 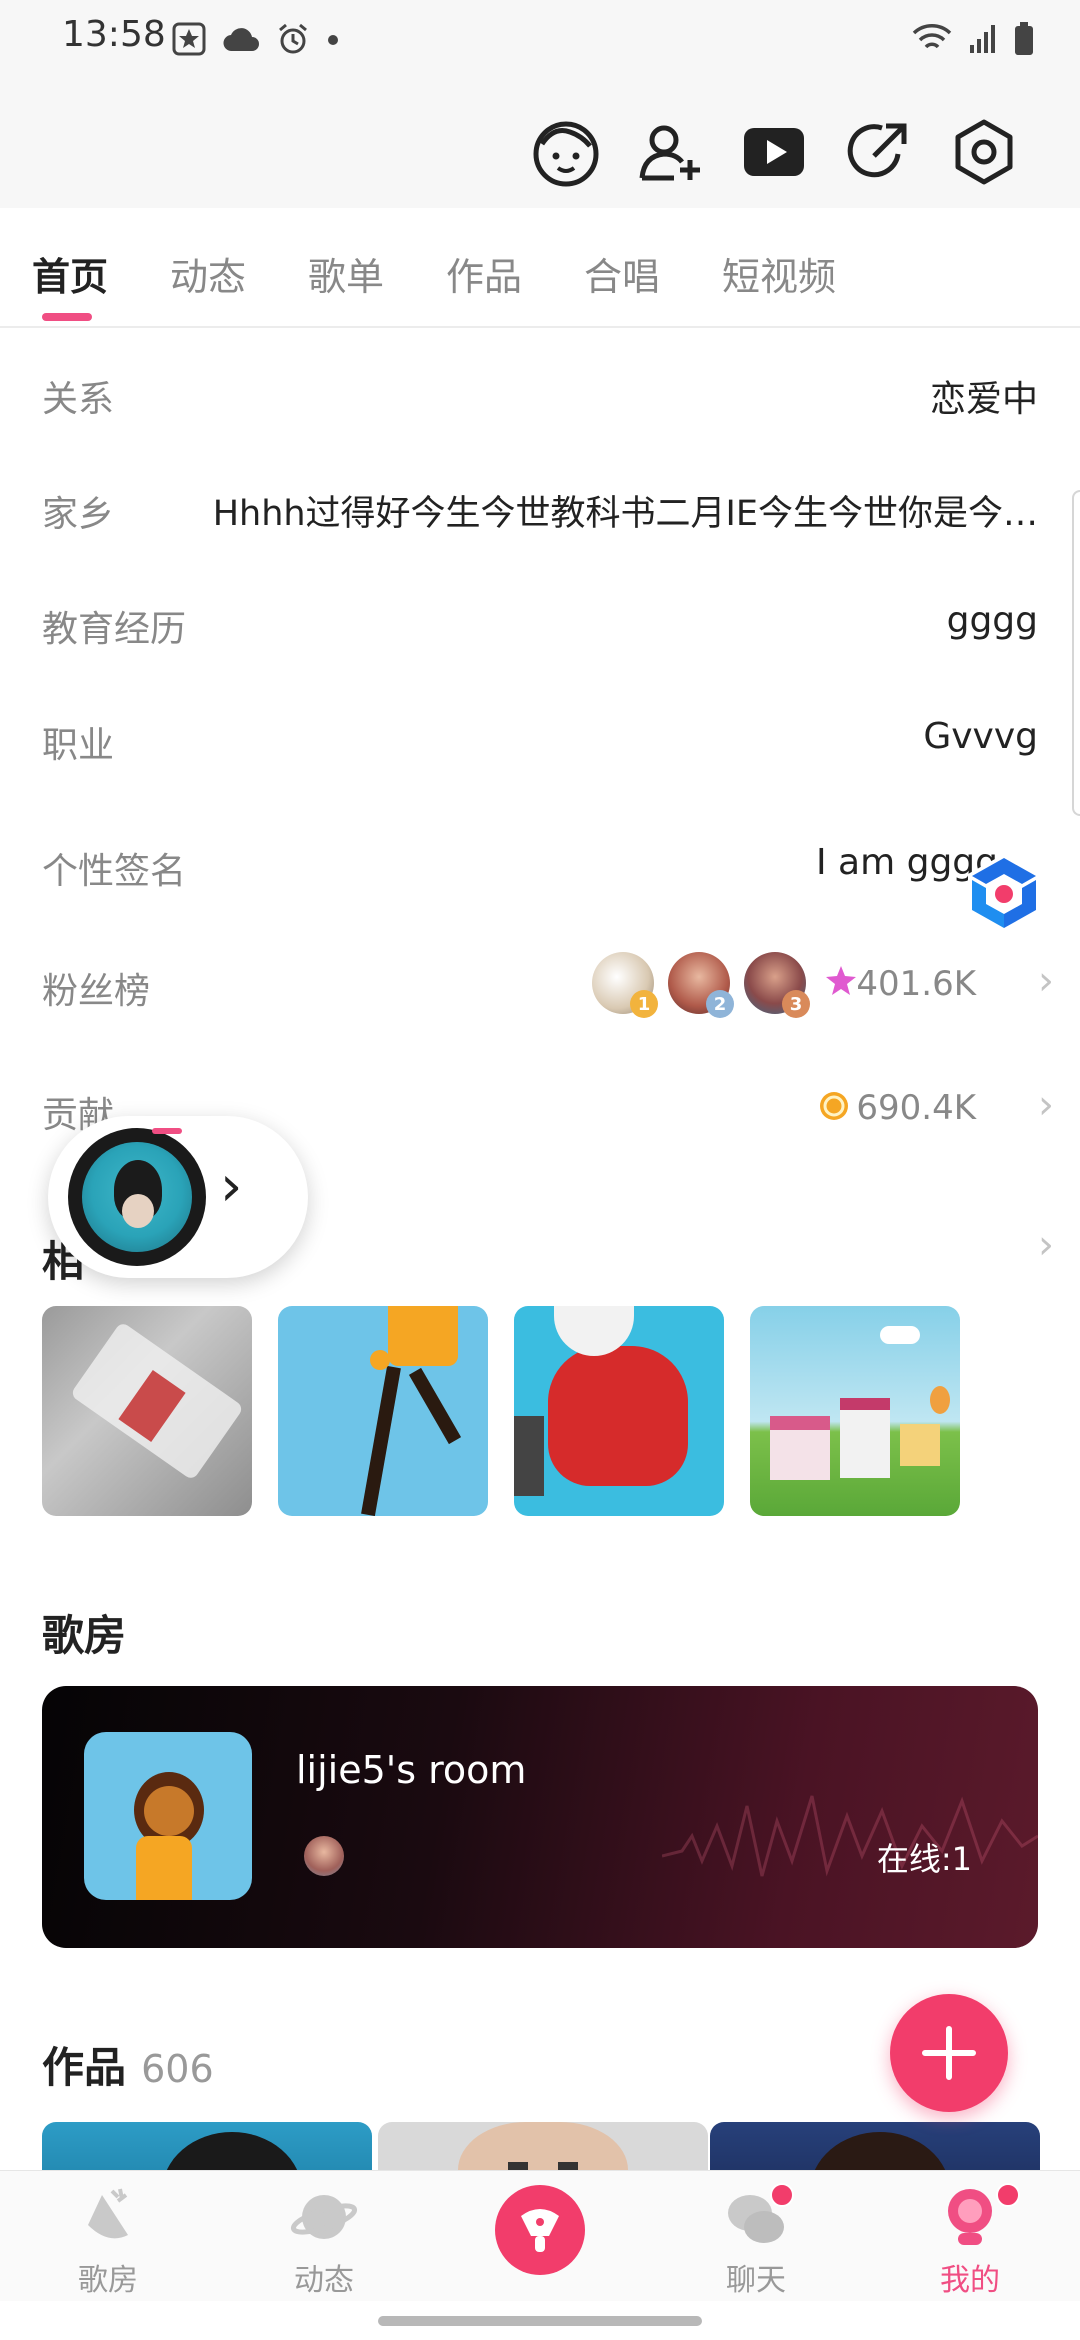 I want to click on tab-playlists: 歌单, so click(x=346, y=273).